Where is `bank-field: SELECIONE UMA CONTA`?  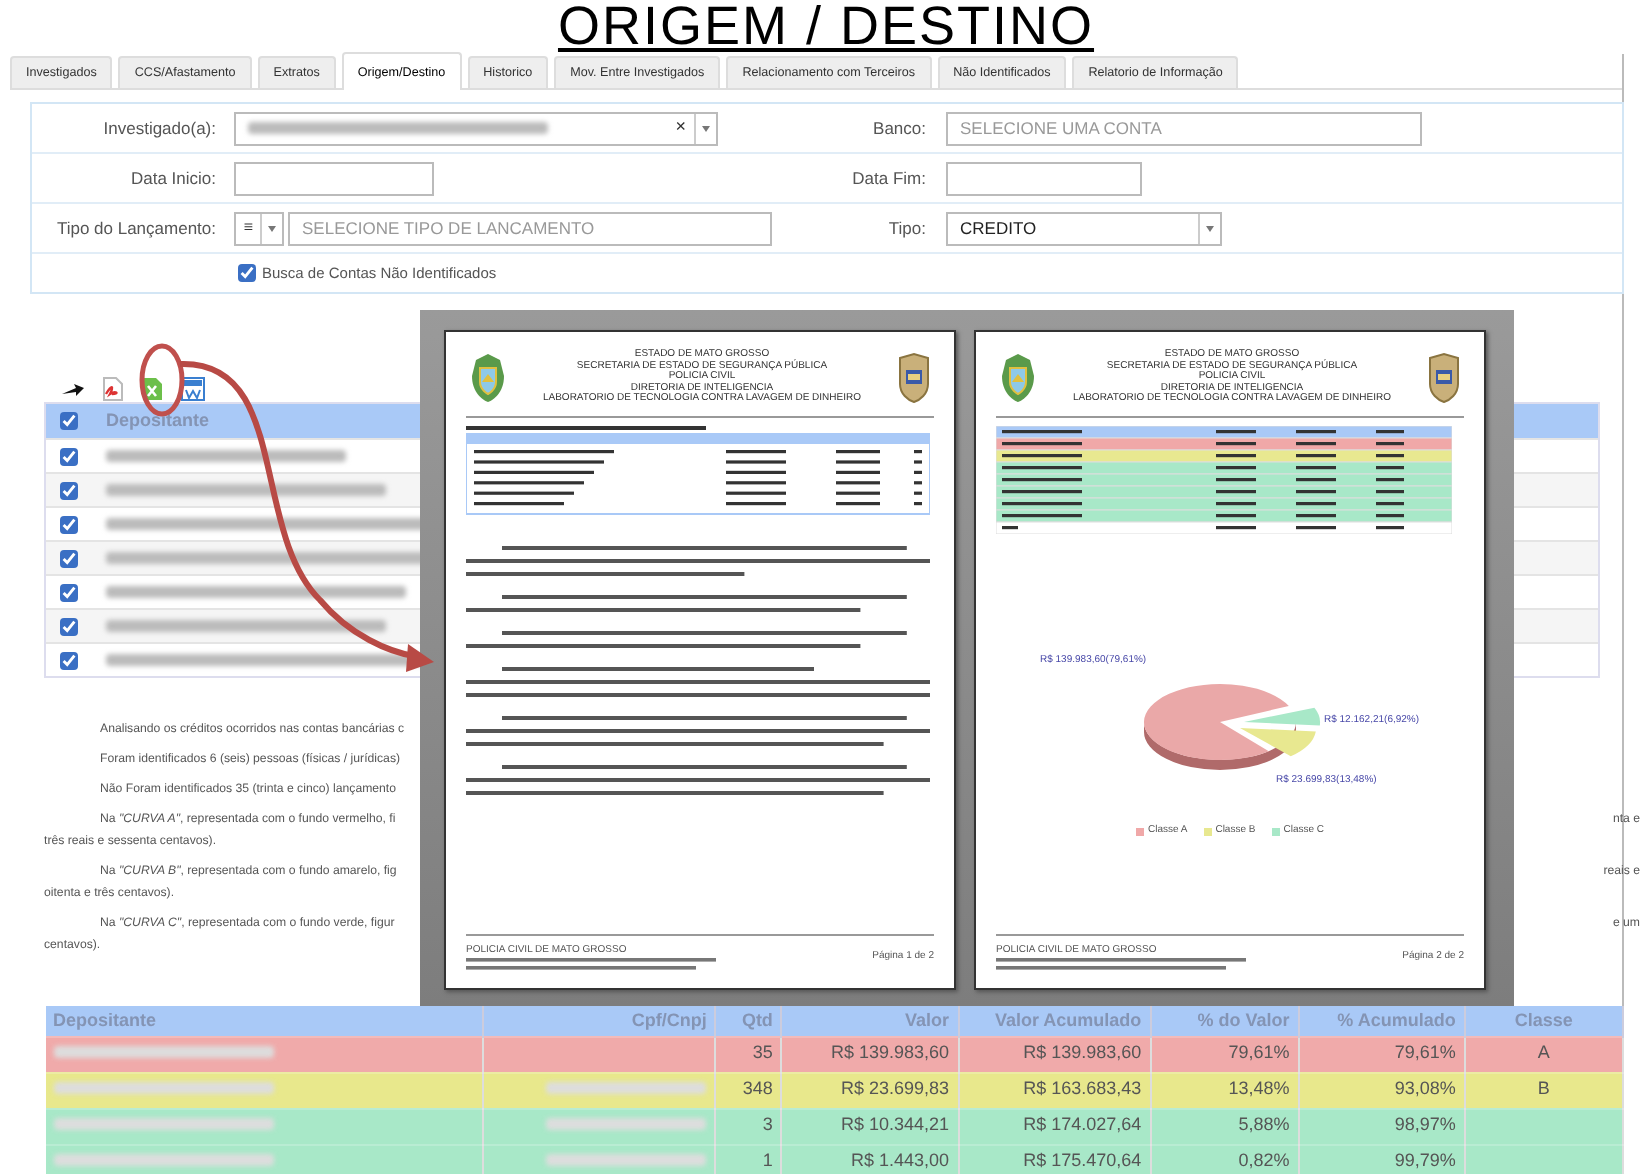 bank-field: SELECIONE UMA CONTA is located at coordinates (1184, 128).